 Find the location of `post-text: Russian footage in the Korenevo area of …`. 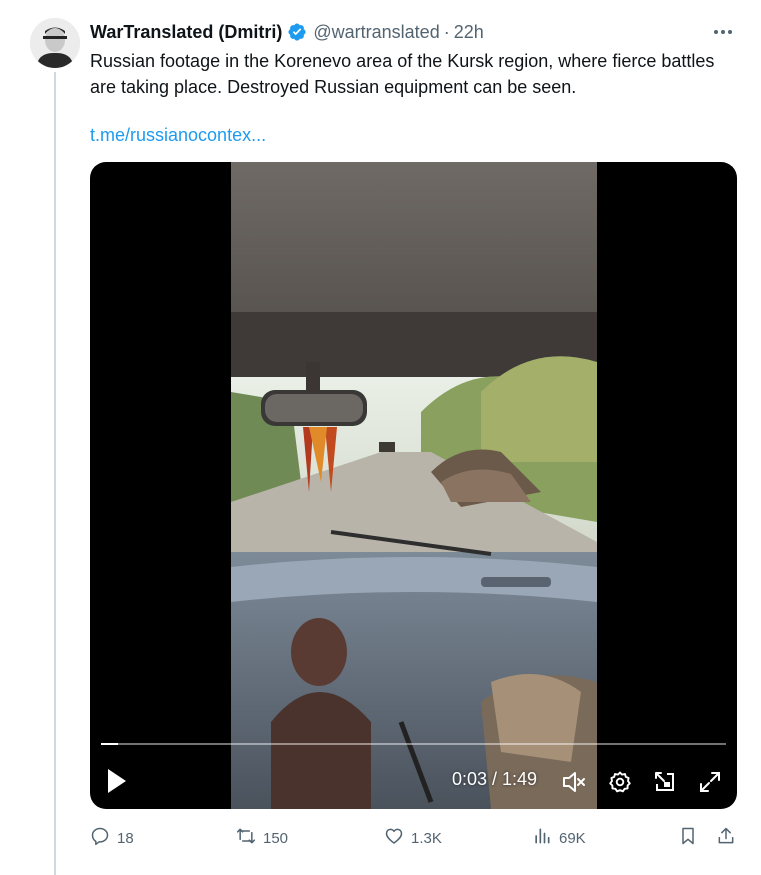

post-text: Russian footage in the Korenevo area of … is located at coordinates (402, 74).